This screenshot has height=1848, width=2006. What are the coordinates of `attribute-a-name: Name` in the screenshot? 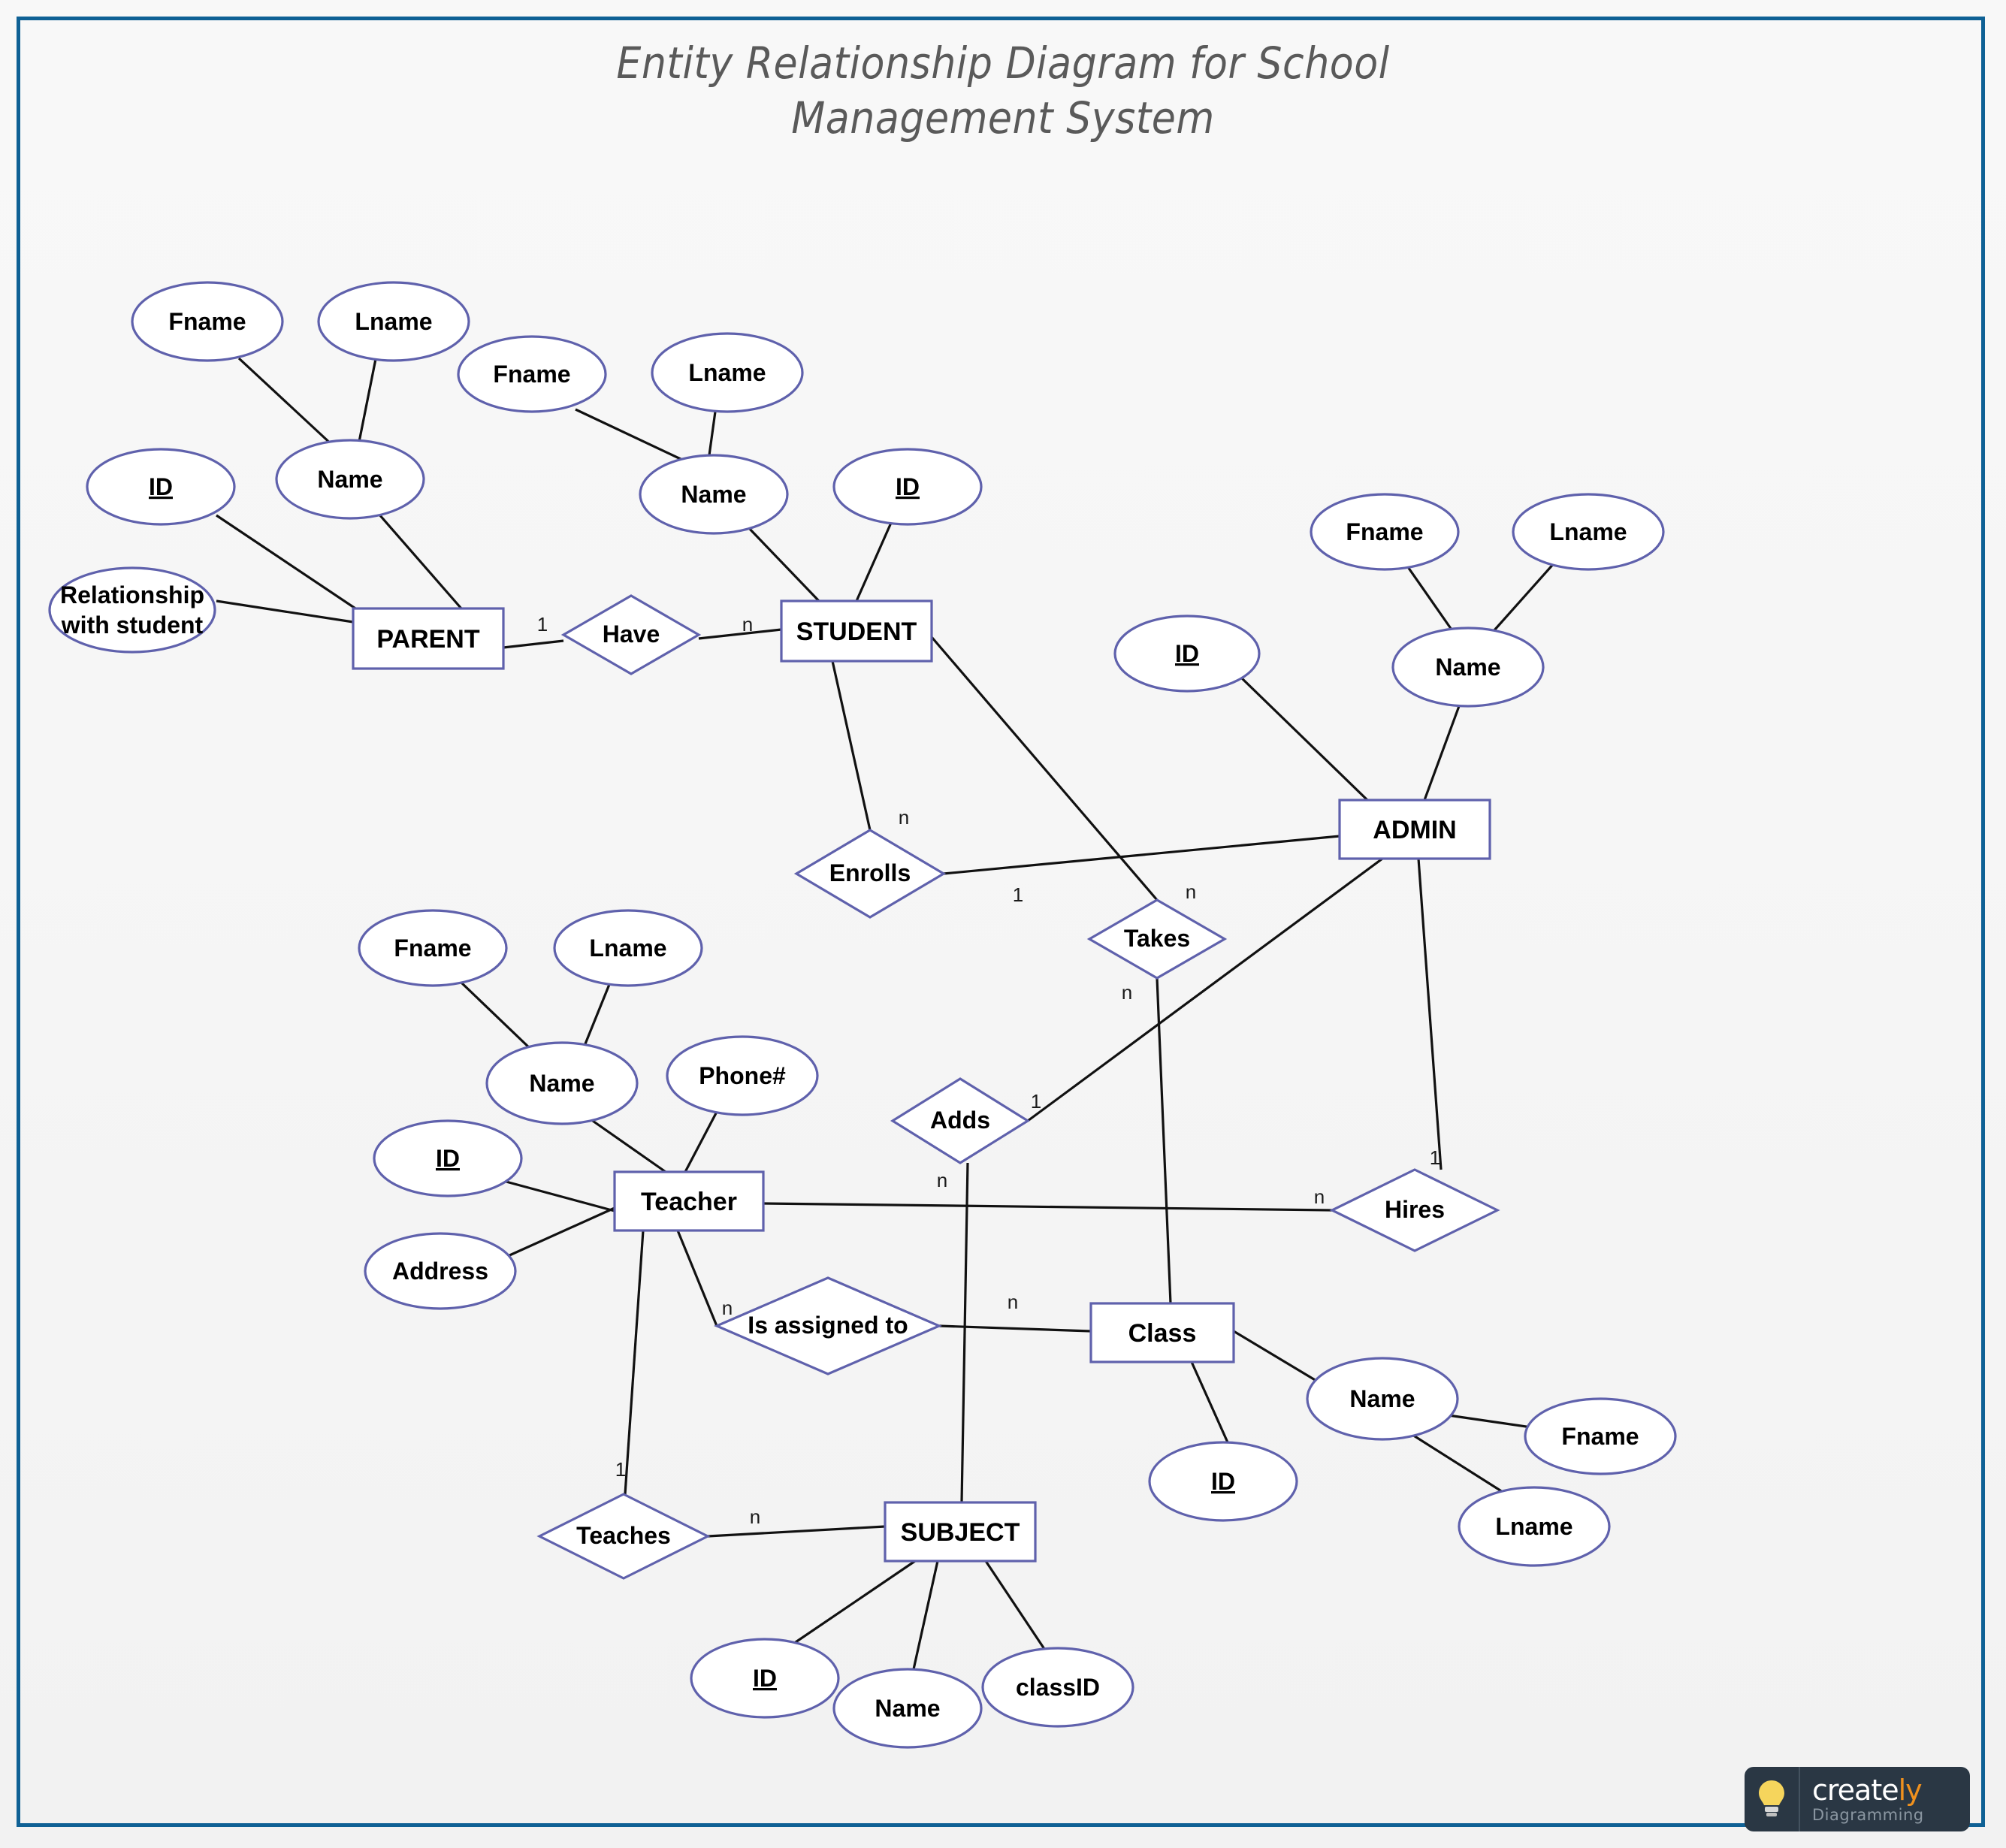 It's located at (1468, 667).